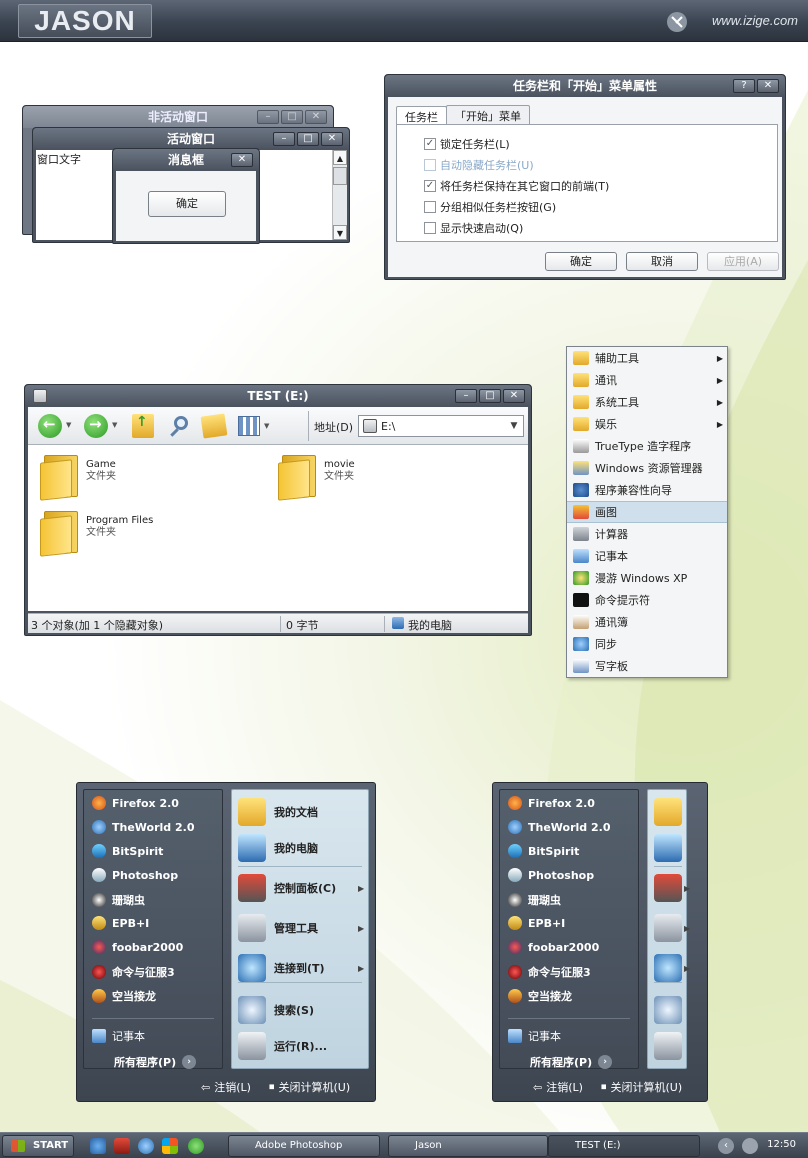  Describe the element at coordinates (114, 425) in the screenshot. I see `forward-dropdown-icon: ▼` at that location.